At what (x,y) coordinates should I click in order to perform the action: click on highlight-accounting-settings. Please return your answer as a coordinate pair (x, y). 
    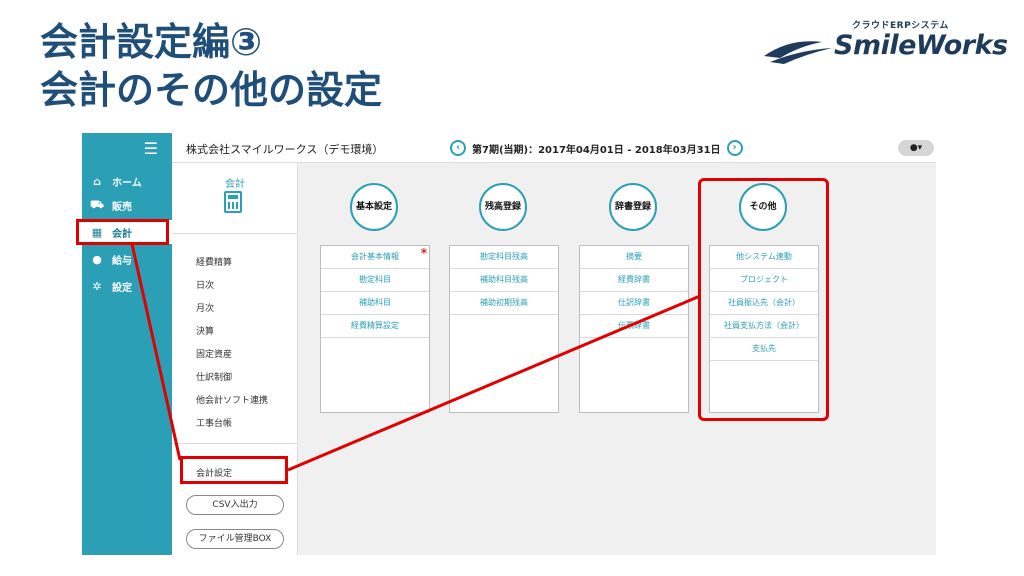
    Looking at the image, I should click on (234, 470).